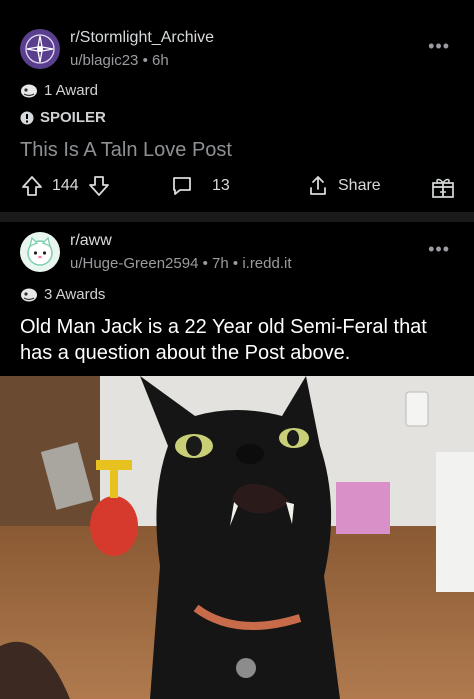 Image resolution: width=474 pixels, height=699 pixels. I want to click on award-button, so click(443, 187).